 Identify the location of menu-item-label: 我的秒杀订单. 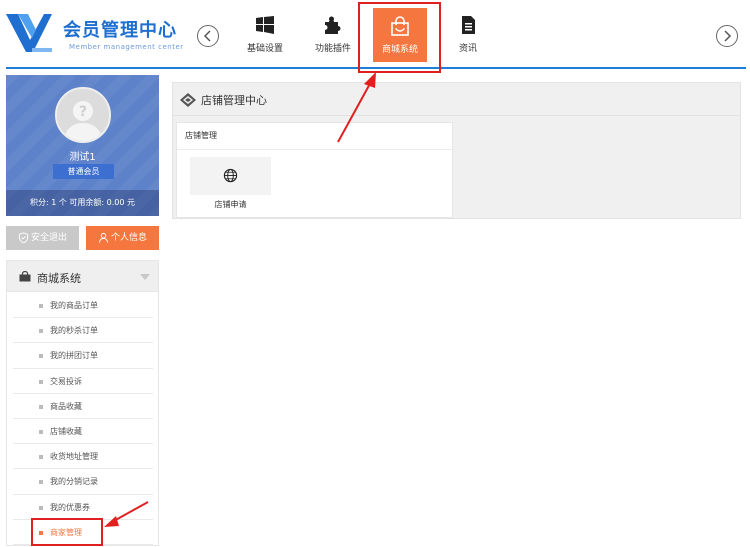
(74, 331).